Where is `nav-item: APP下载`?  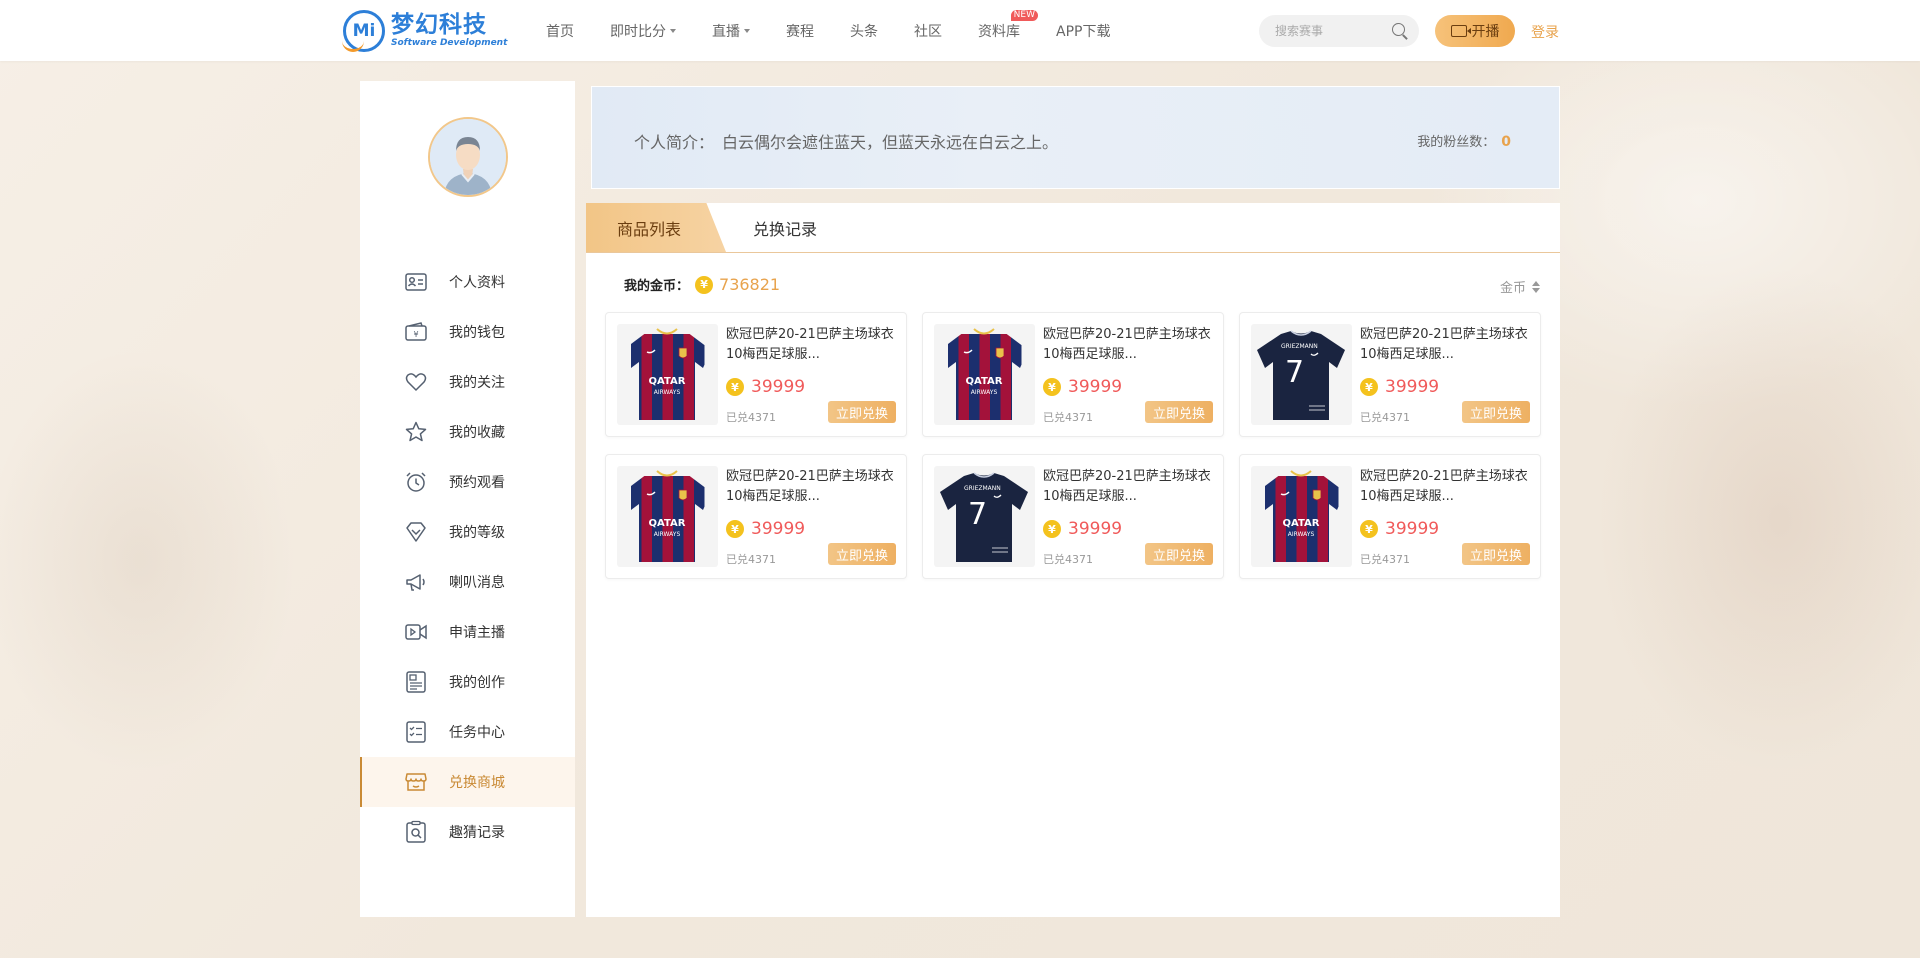 nav-item: APP下载 is located at coordinates (1083, 31).